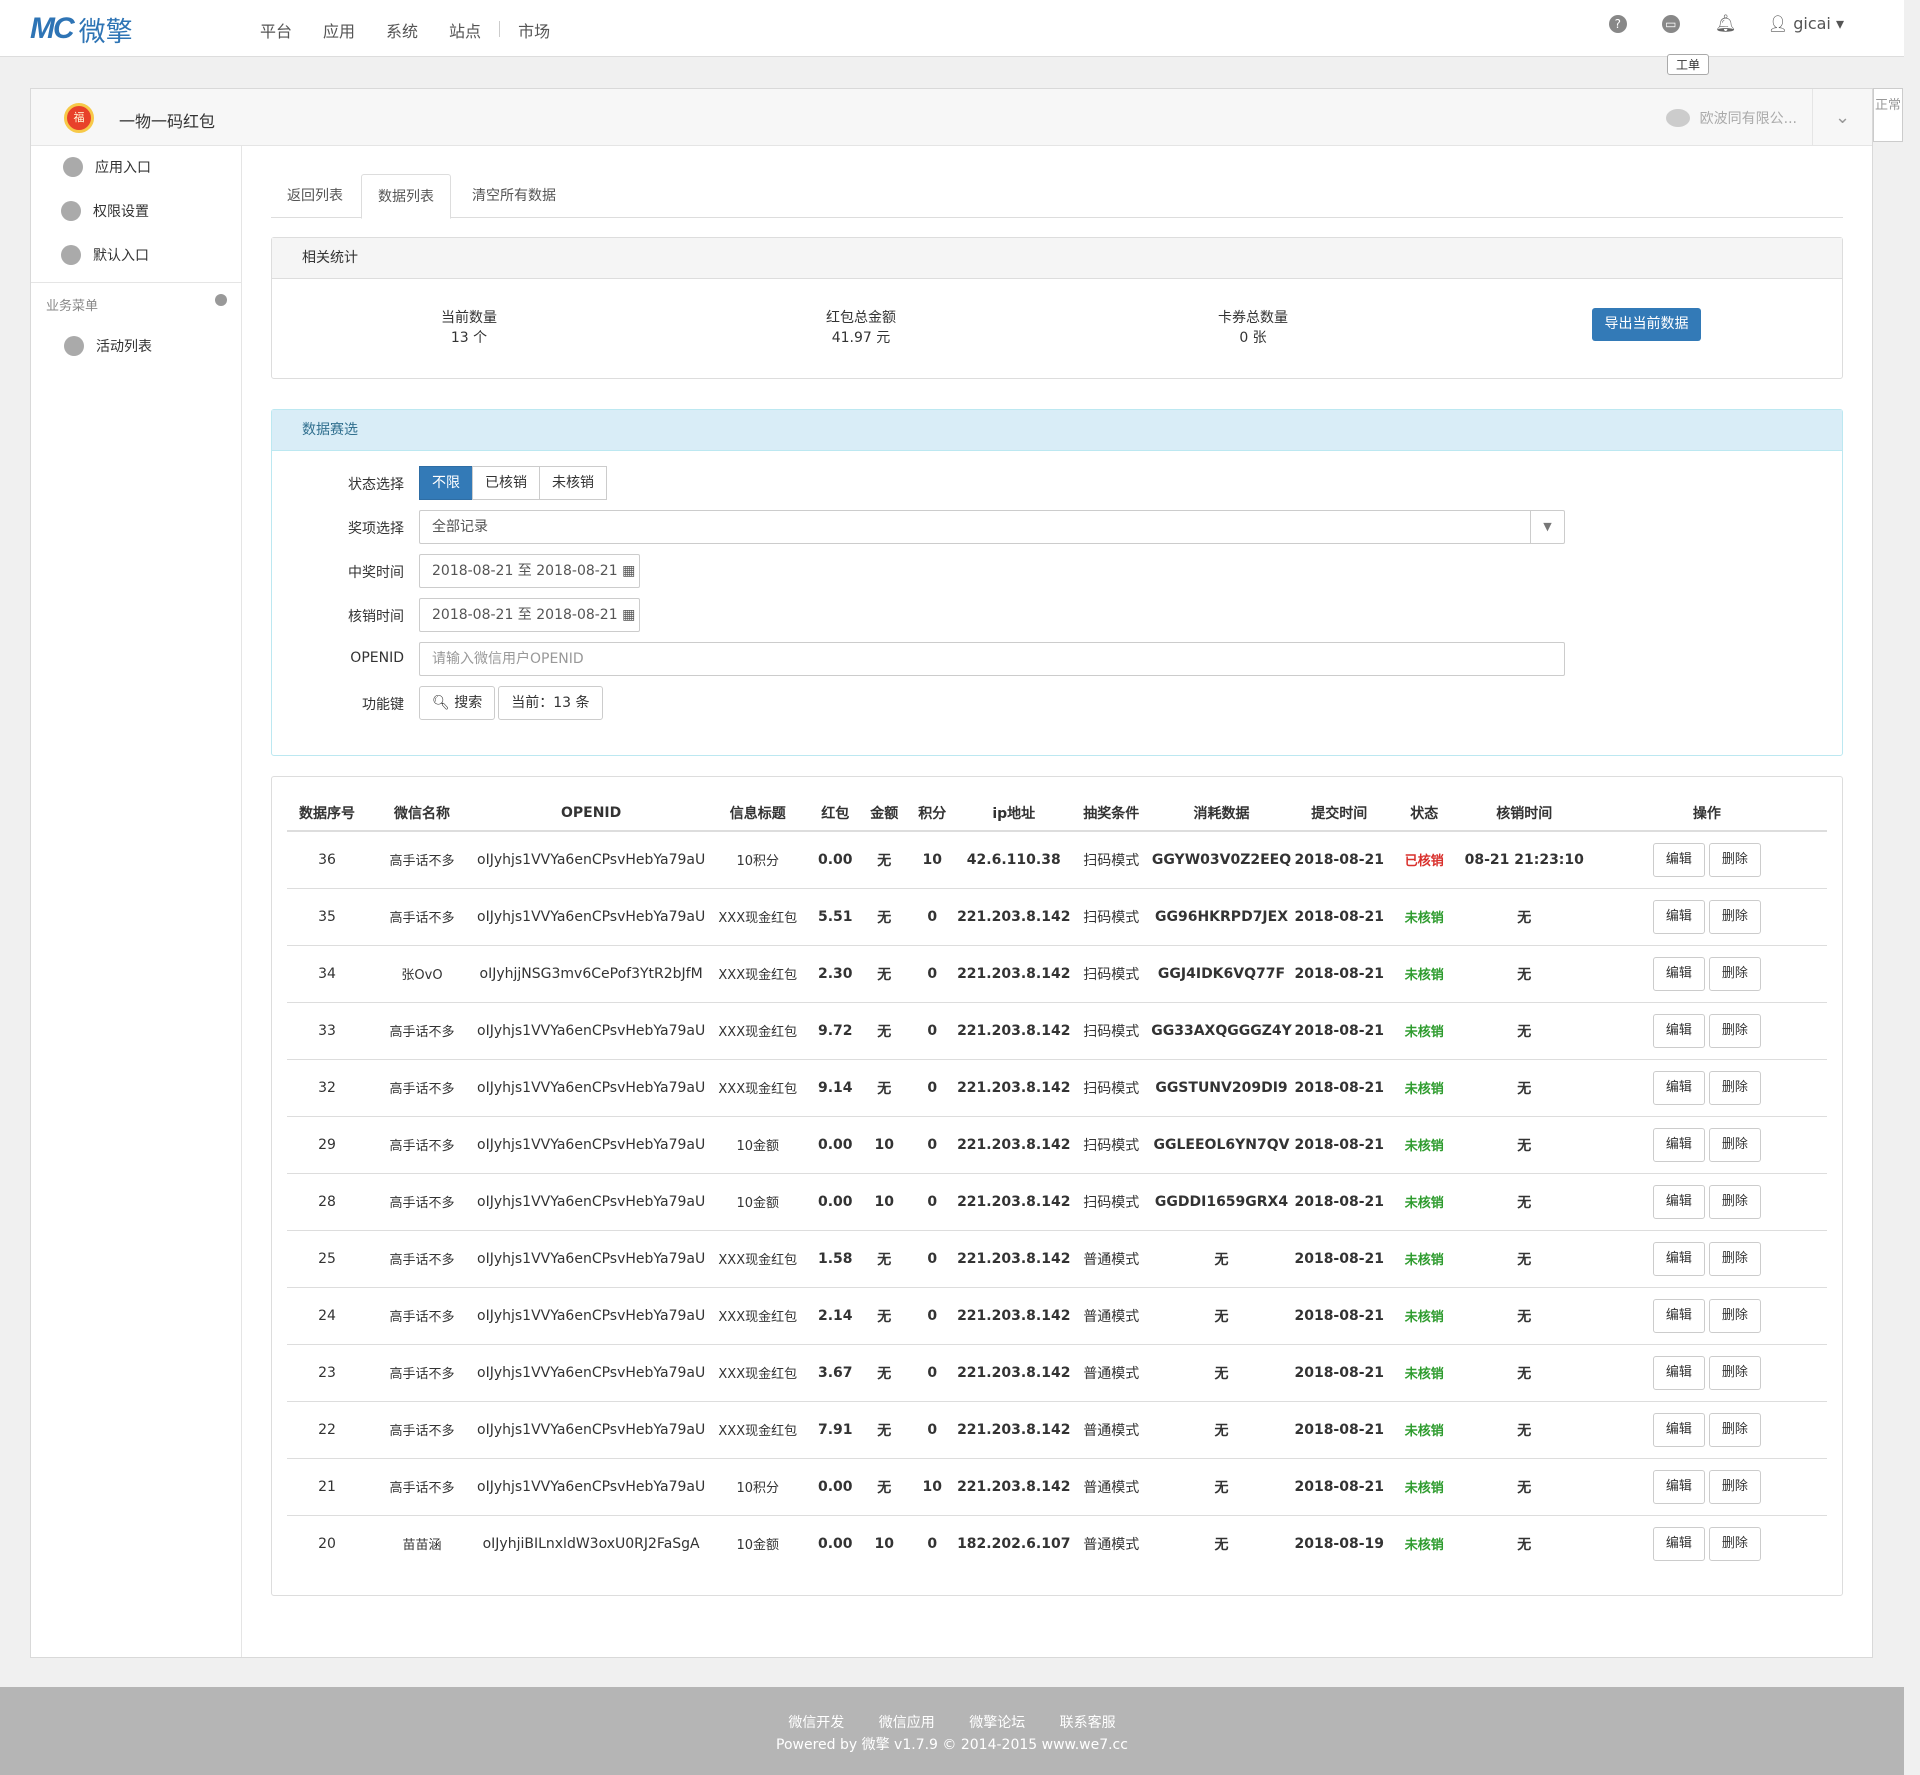 The image size is (1920, 1775). Describe the element at coordinates (108, 346) in the screenshot. I see `sidebar-item-activity-list: 活动列表` at that location.